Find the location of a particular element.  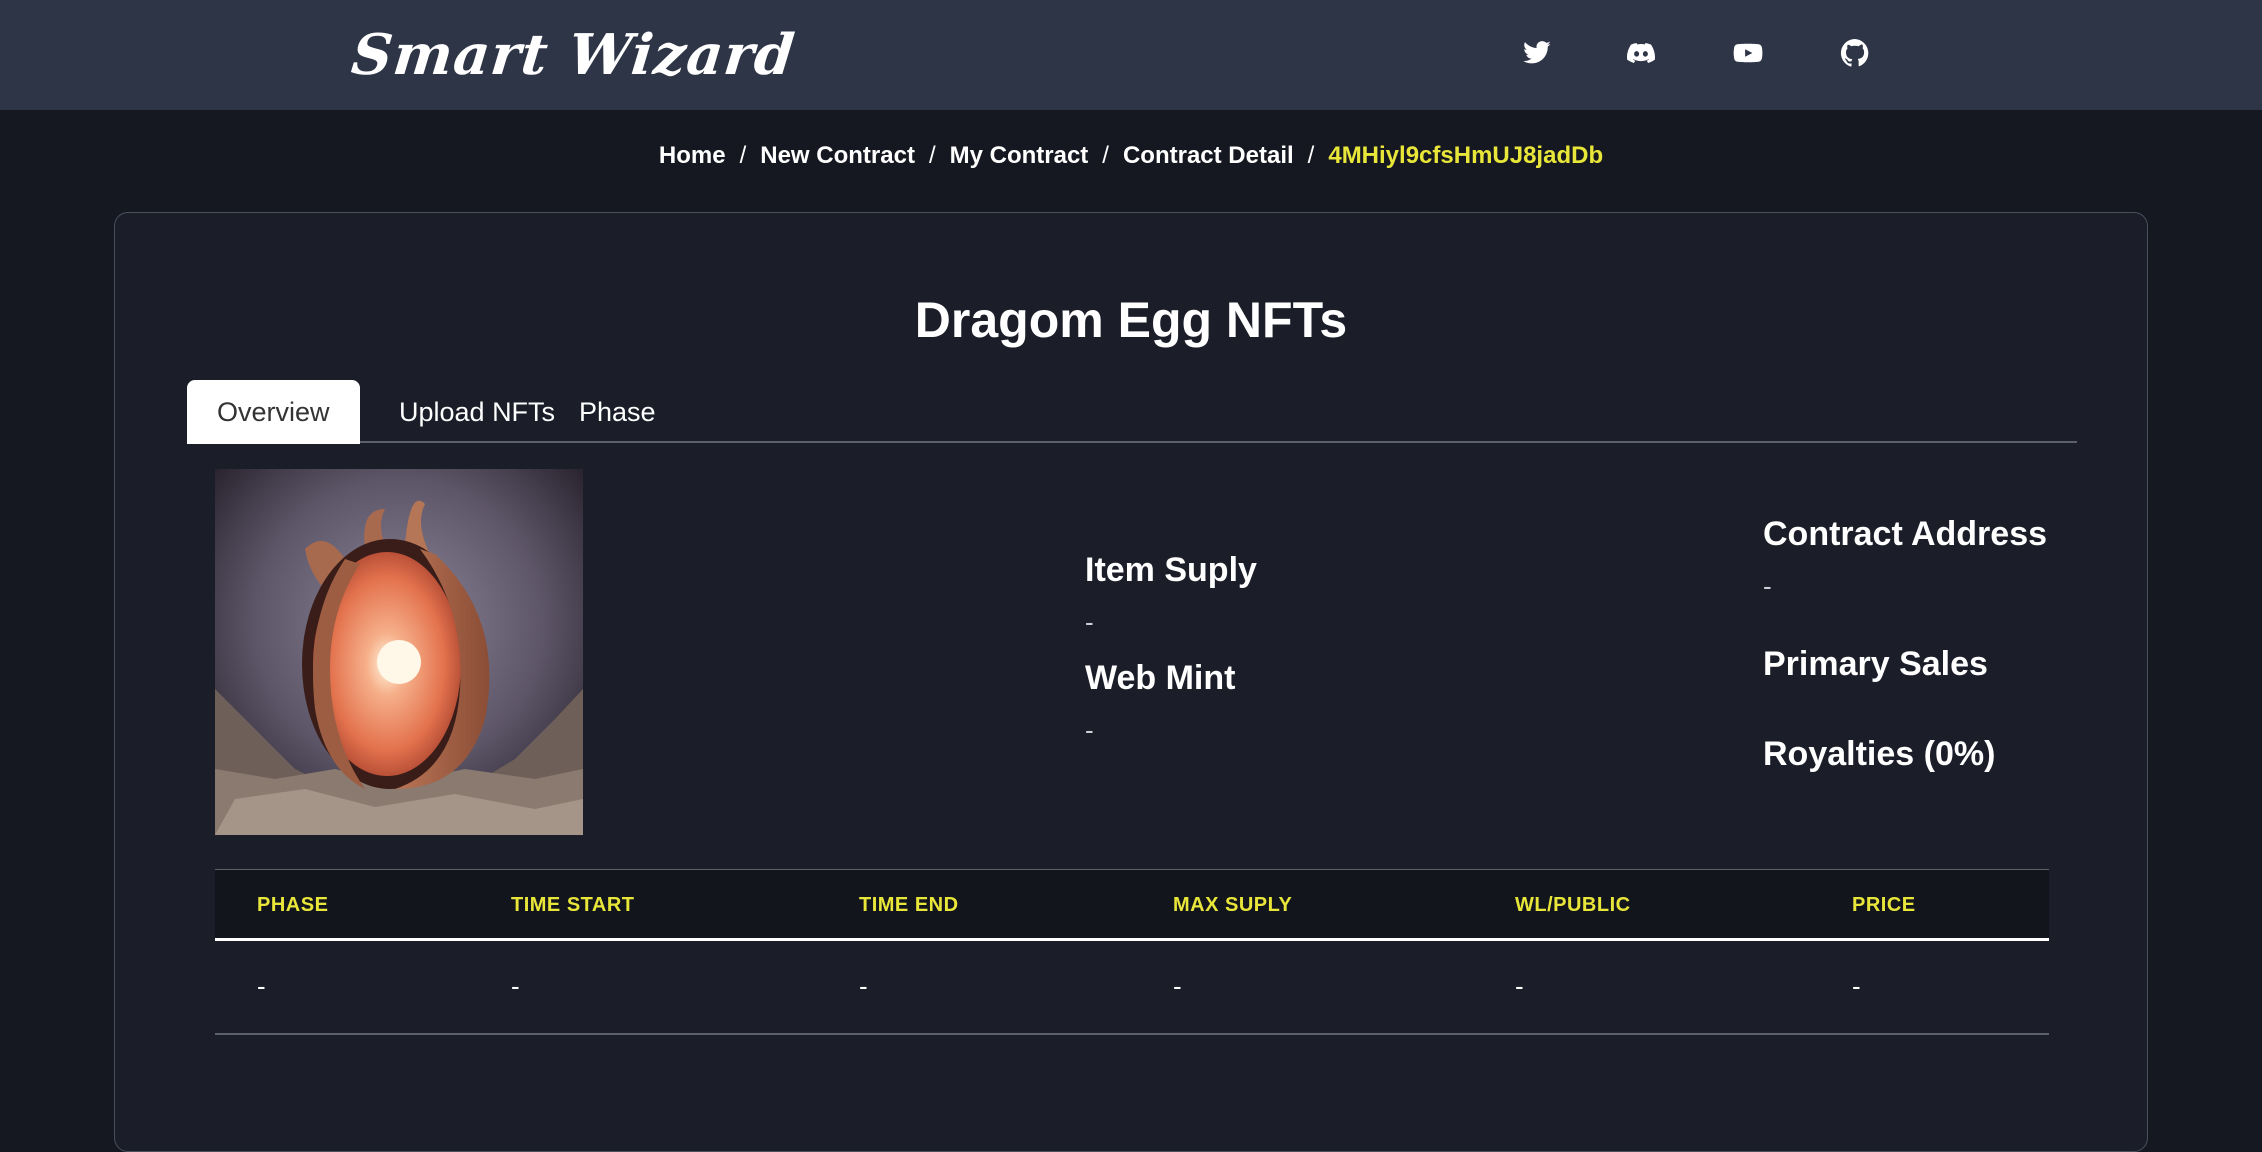

table-row: - - - - - - is located at coordinates (1132, 988).